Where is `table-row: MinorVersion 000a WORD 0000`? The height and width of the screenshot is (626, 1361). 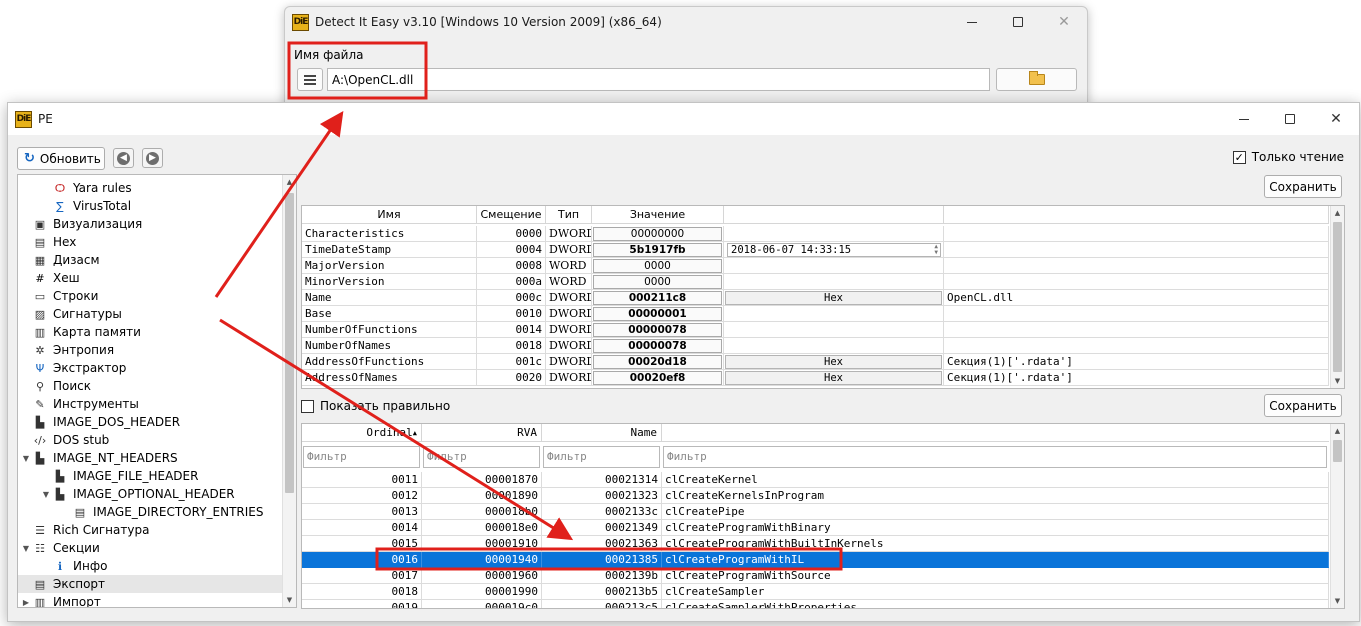 table-row: MinorVersion 000a WORD 0000 is located at coordinates (815, 282).